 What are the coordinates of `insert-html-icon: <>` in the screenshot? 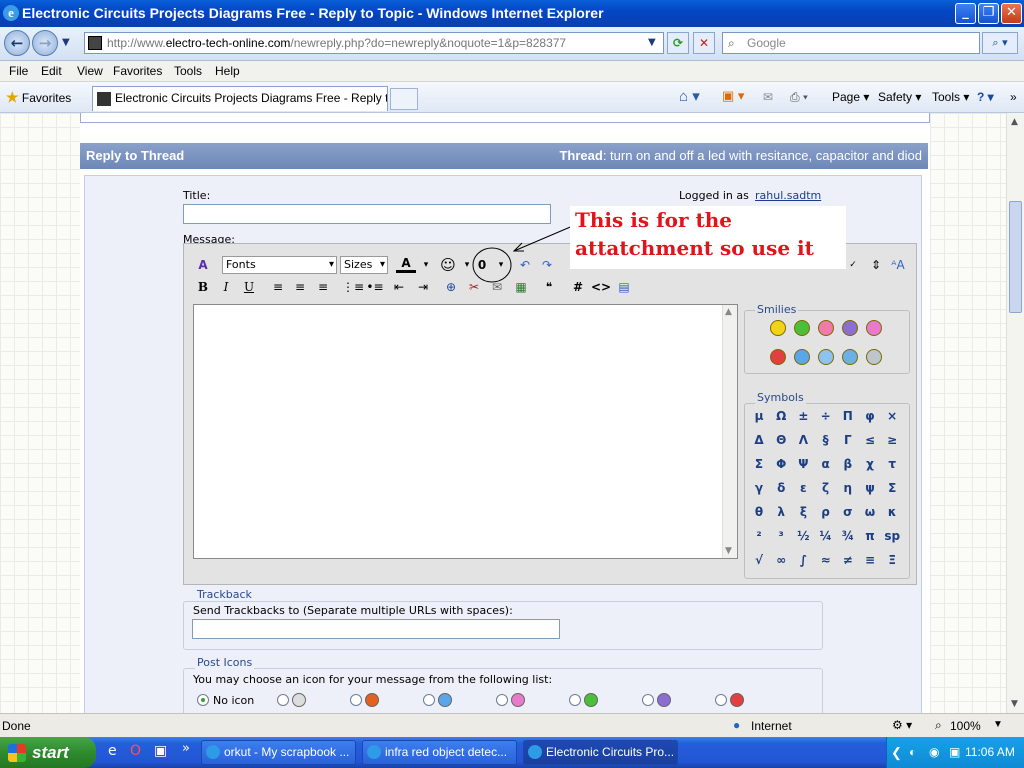 It's located at (601, 287).